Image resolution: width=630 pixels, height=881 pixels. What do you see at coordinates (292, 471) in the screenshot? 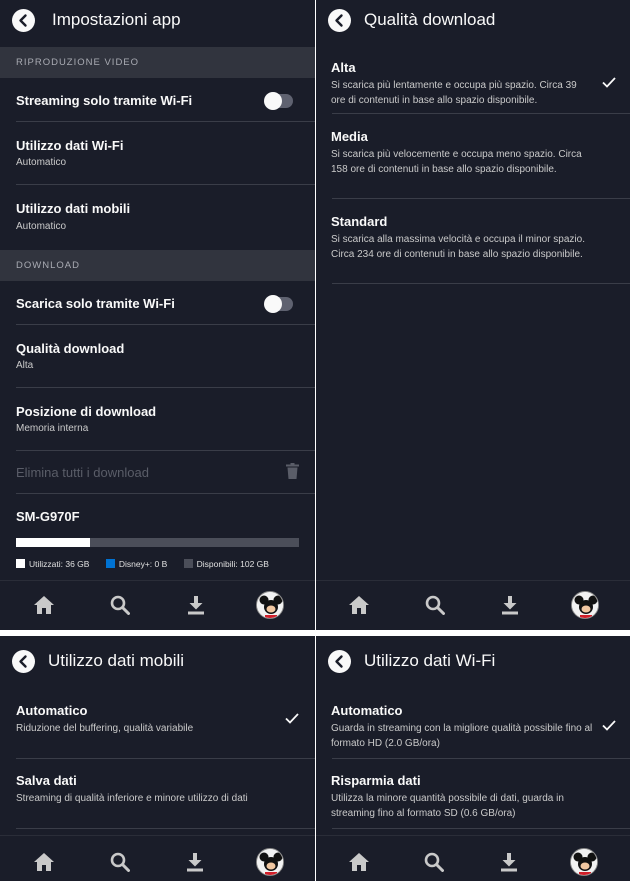
I see `trash-icon` at bounding box center [292, 471].